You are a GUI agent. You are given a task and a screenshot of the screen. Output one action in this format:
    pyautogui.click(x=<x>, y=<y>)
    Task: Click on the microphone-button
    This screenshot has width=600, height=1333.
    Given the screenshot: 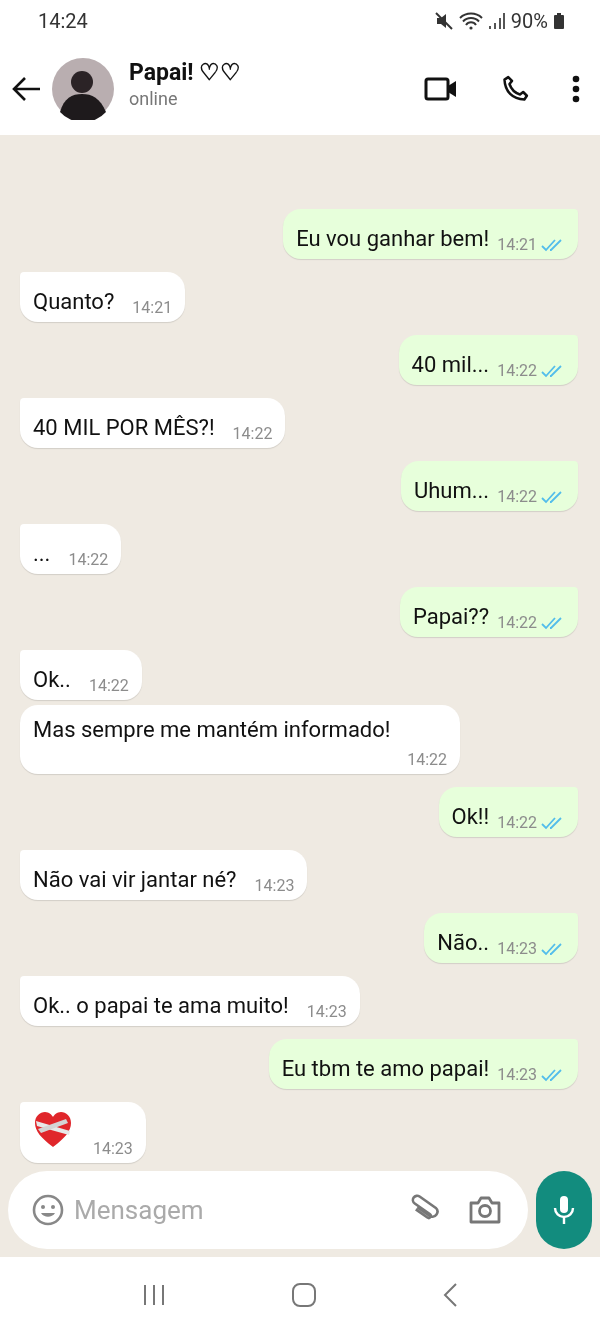 What is the action you would take?
    pyautogui.click(x=564, y=1210)
    